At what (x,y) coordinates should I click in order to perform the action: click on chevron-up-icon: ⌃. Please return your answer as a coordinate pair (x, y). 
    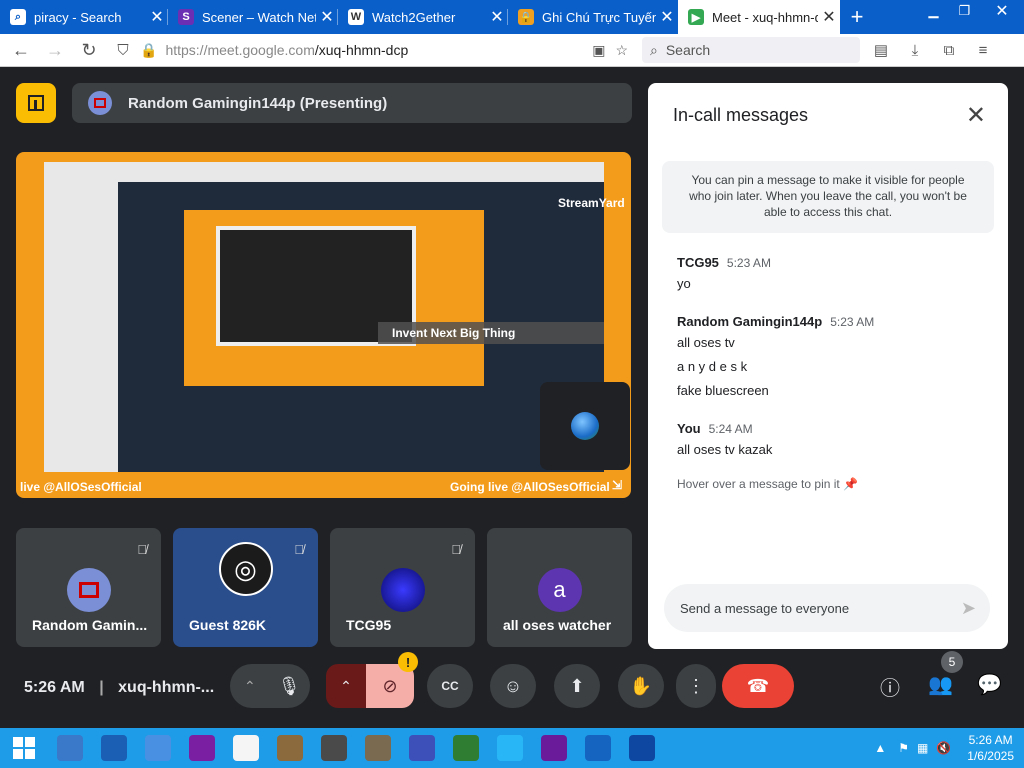
    Looking at the image, I should click on (250, 686).